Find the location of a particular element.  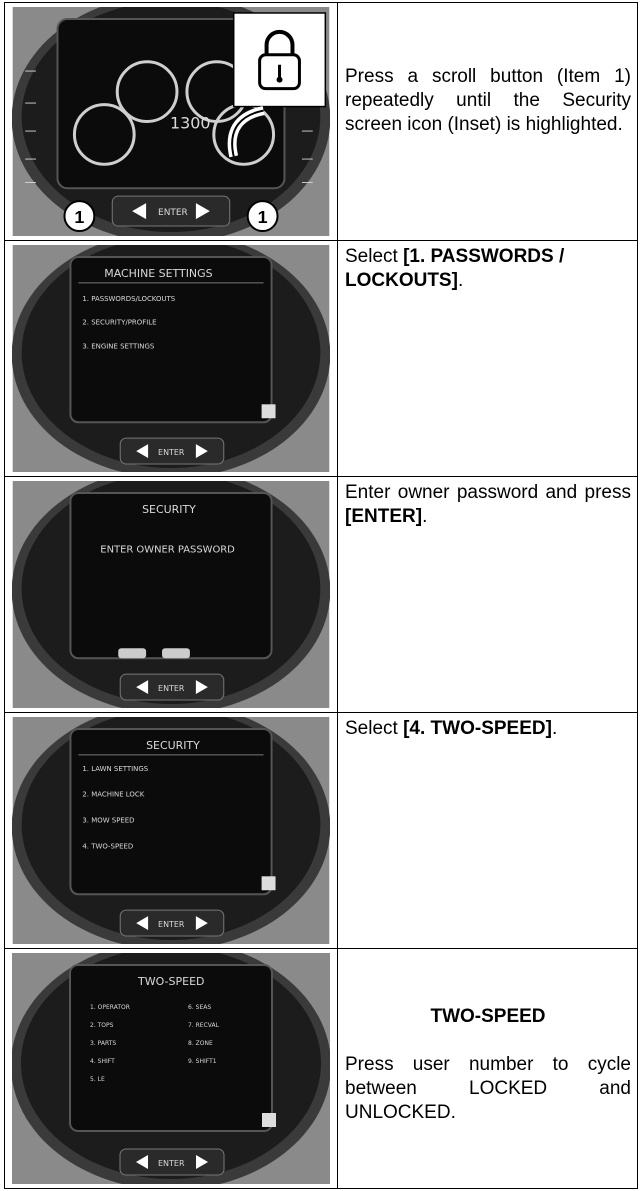

display-panel-1: 1300 ————— ———— ENTER 1 1 is located at coordinates (171, 121).